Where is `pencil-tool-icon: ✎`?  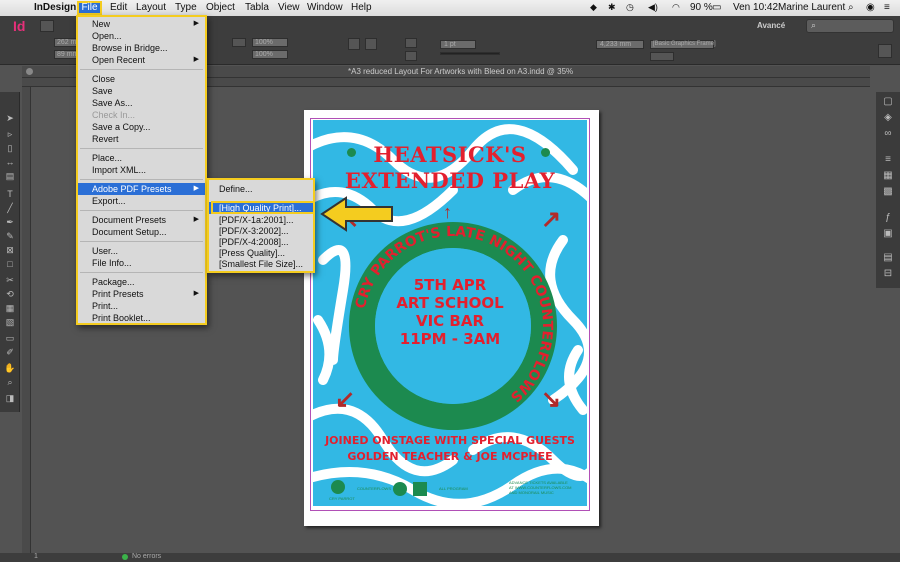 pencil-tool-icon: ✎ is located at coordinates (10, 236).